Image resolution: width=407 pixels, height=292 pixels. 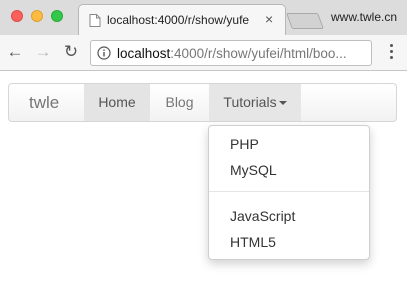 What do you see at coordinates (391, 53) in the screenshot?
I see `browser-menu-icon` at bounding box center [391, 53].